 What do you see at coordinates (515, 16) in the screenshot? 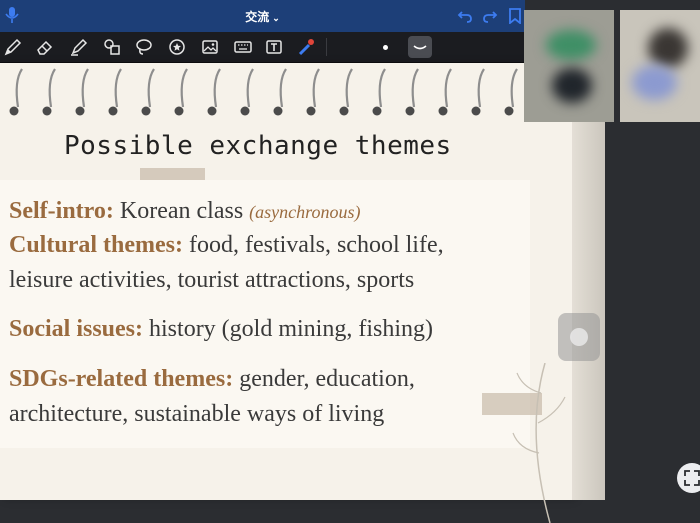
I see `bookmark-icon` at bounding box center [515, 16].